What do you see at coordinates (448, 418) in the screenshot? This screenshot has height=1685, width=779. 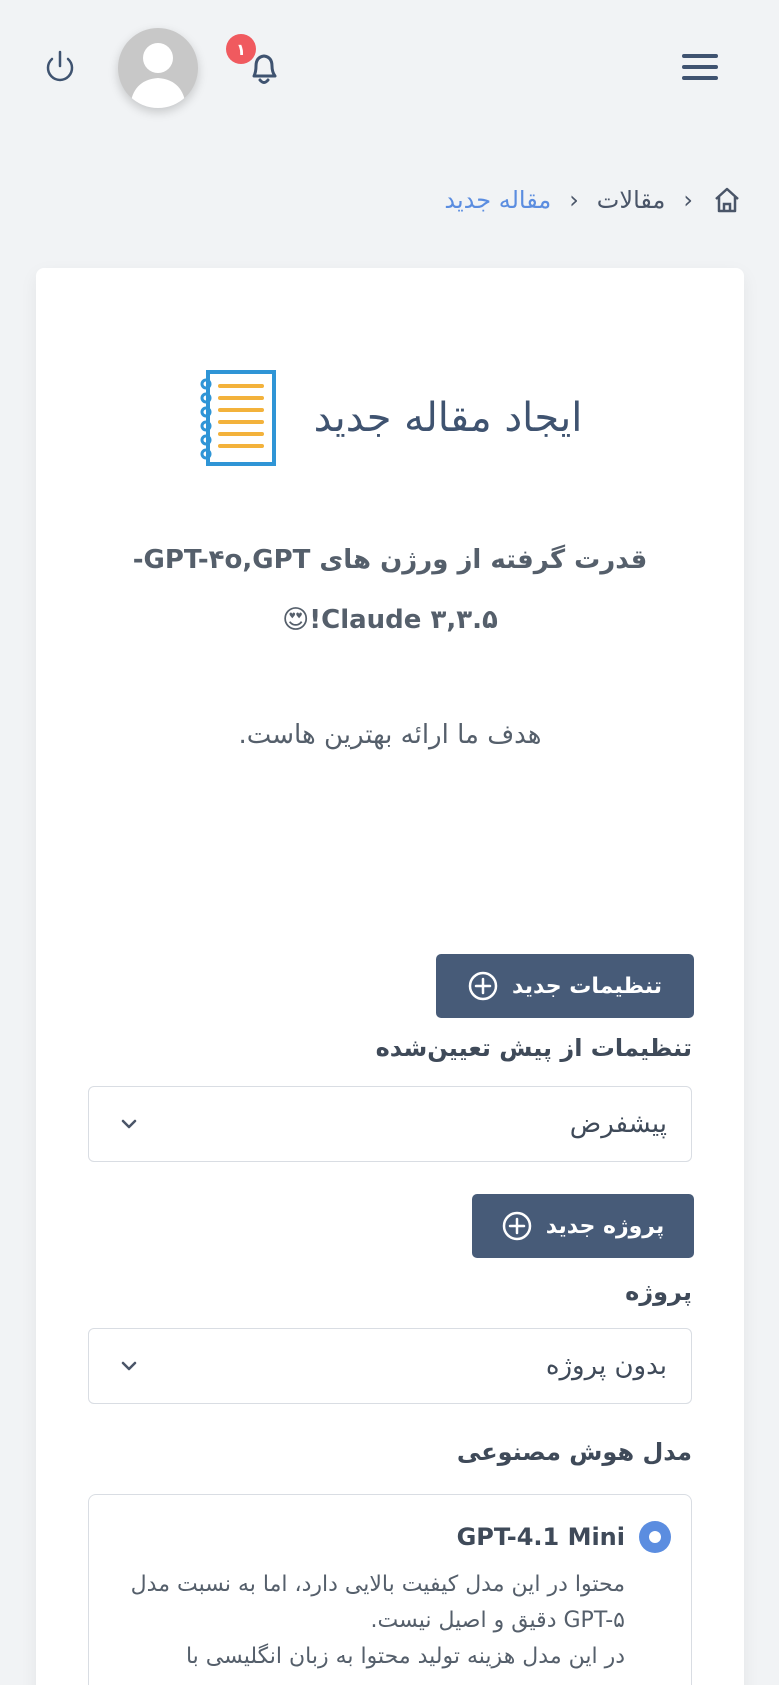 I see `page-title: ایجاد مقاله جدید` at bounding box center [448, 418].